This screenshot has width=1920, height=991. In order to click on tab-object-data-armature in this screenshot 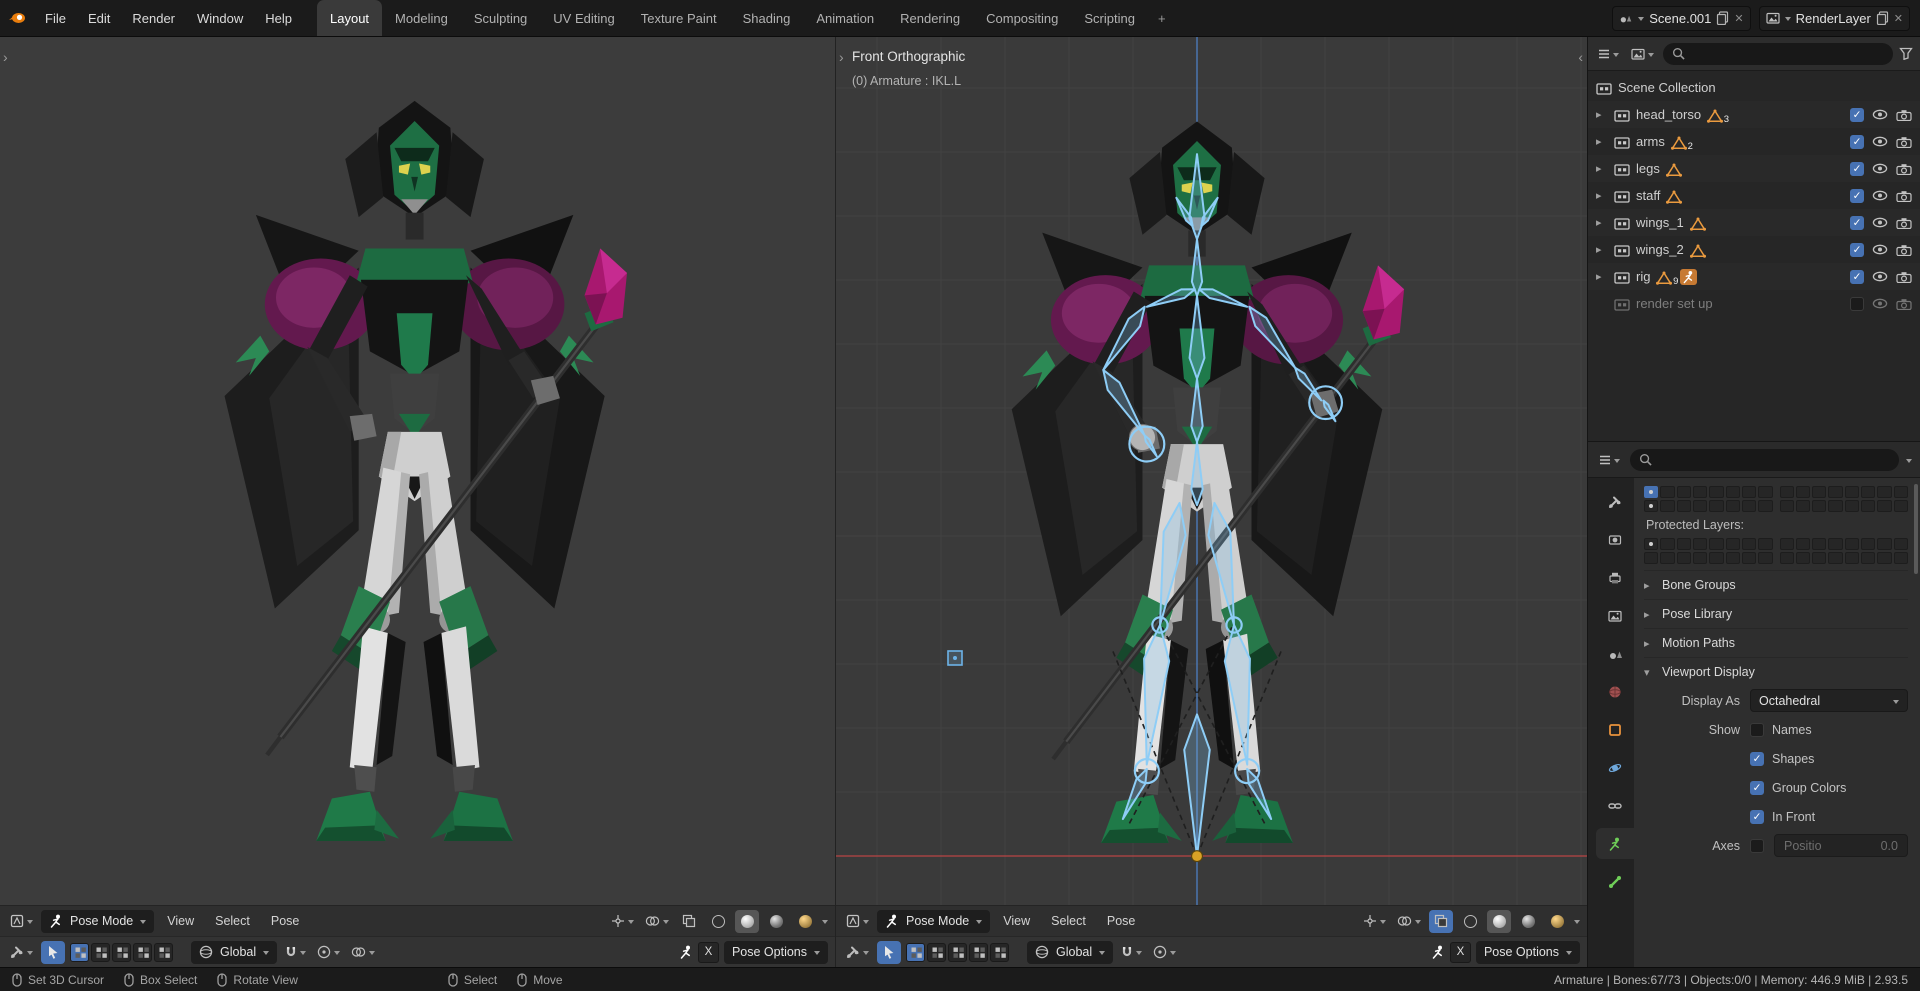, I will do `click(1615, 843)`.